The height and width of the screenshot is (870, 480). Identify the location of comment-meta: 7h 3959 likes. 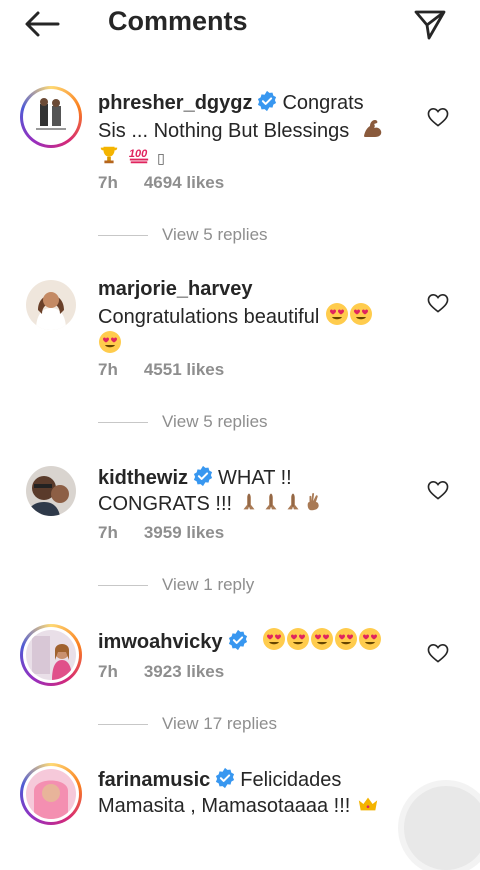
(161, 533).